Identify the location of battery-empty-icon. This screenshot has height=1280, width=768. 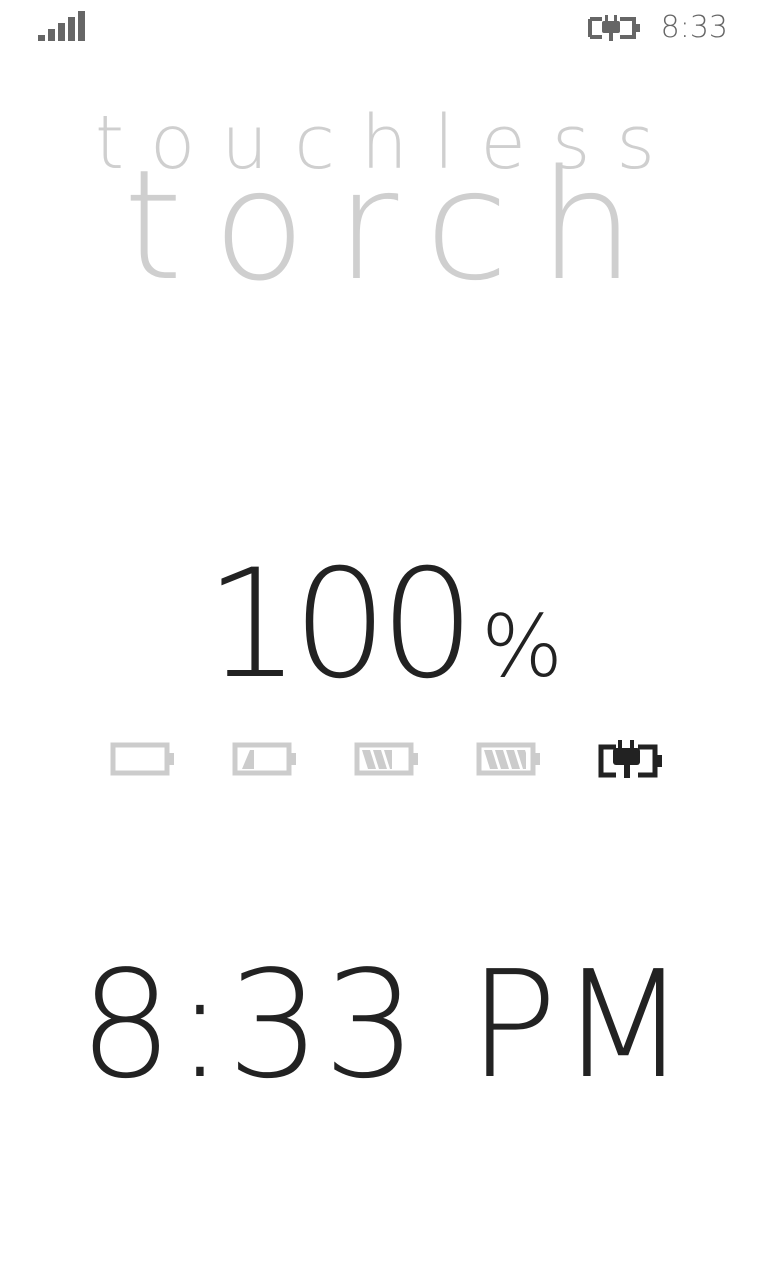
(142, 759).